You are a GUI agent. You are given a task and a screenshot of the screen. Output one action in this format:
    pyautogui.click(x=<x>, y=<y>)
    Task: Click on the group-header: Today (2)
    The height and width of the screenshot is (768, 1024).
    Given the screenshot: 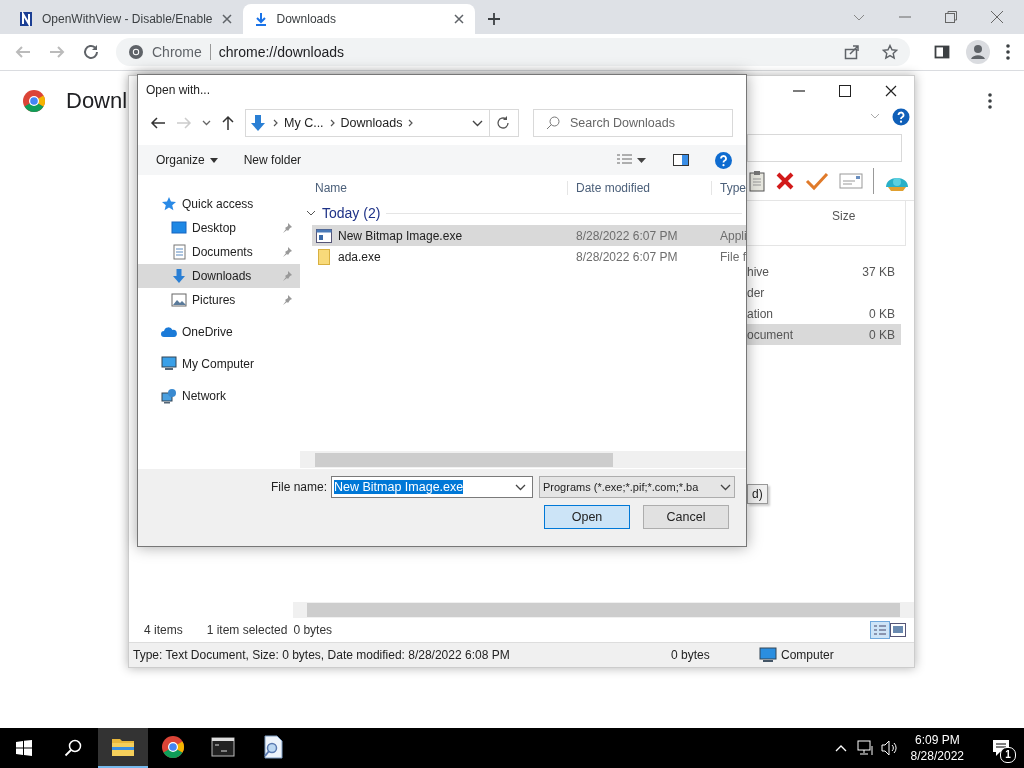 What is the action you would take?
    pyautogui.click(x=351, y=213)
    